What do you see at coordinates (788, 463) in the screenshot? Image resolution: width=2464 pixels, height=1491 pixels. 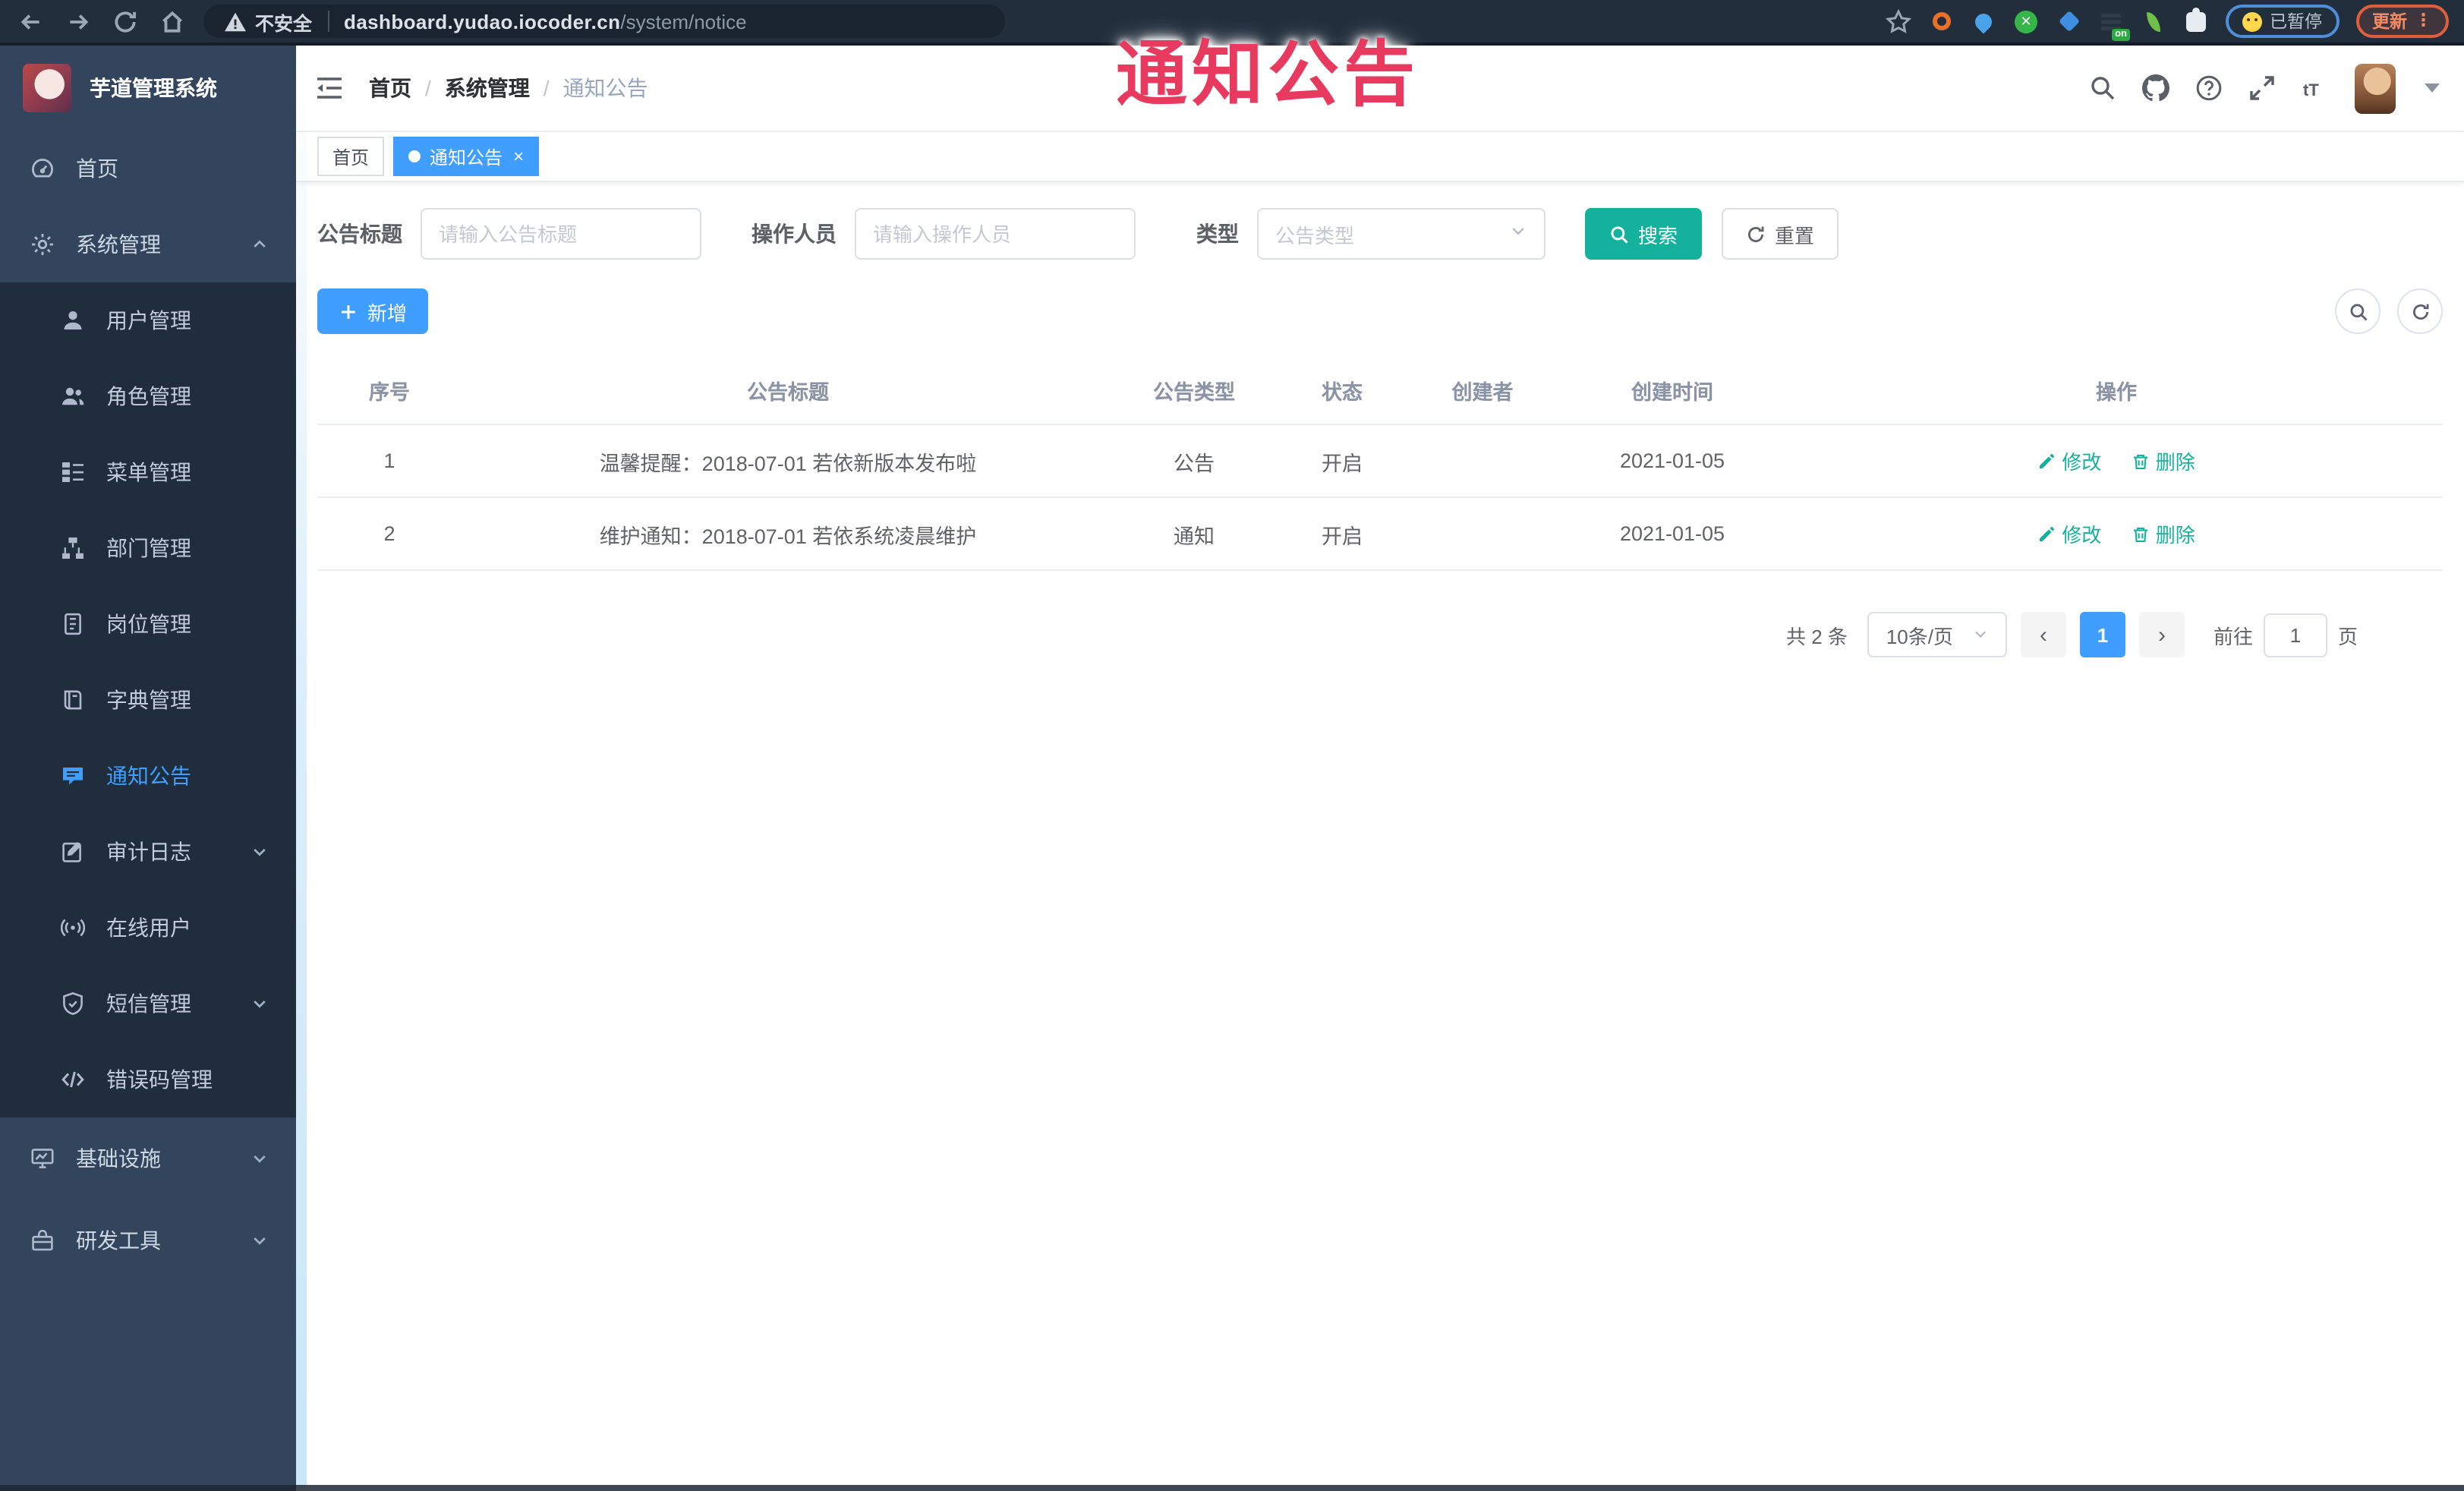 I see `cell-title: 温馨提醒：2018-07-01 若依新版本发布啦` at bounding box center [788, 463].